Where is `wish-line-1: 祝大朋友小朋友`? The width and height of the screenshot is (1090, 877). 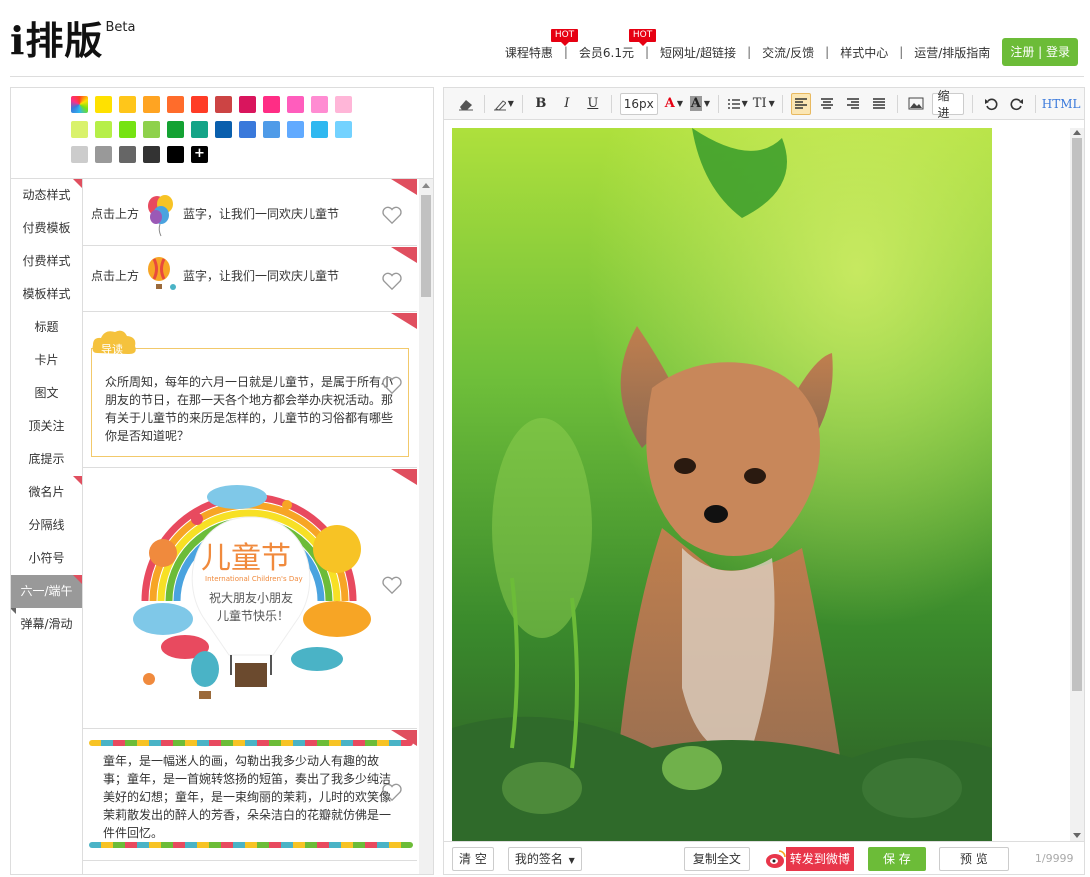
wish-line-1: 祝大朋友小朋友 is located at coordinates (251, 598).